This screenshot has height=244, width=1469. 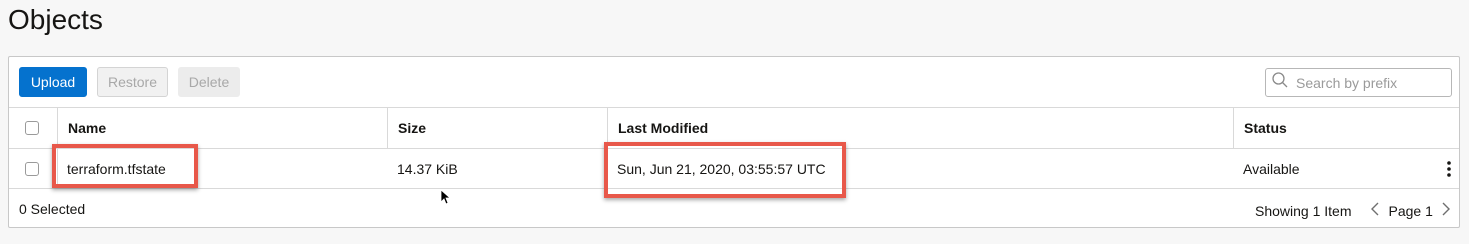 I want to click on selected-count: 0 Selected, so click(x=52, y=208).